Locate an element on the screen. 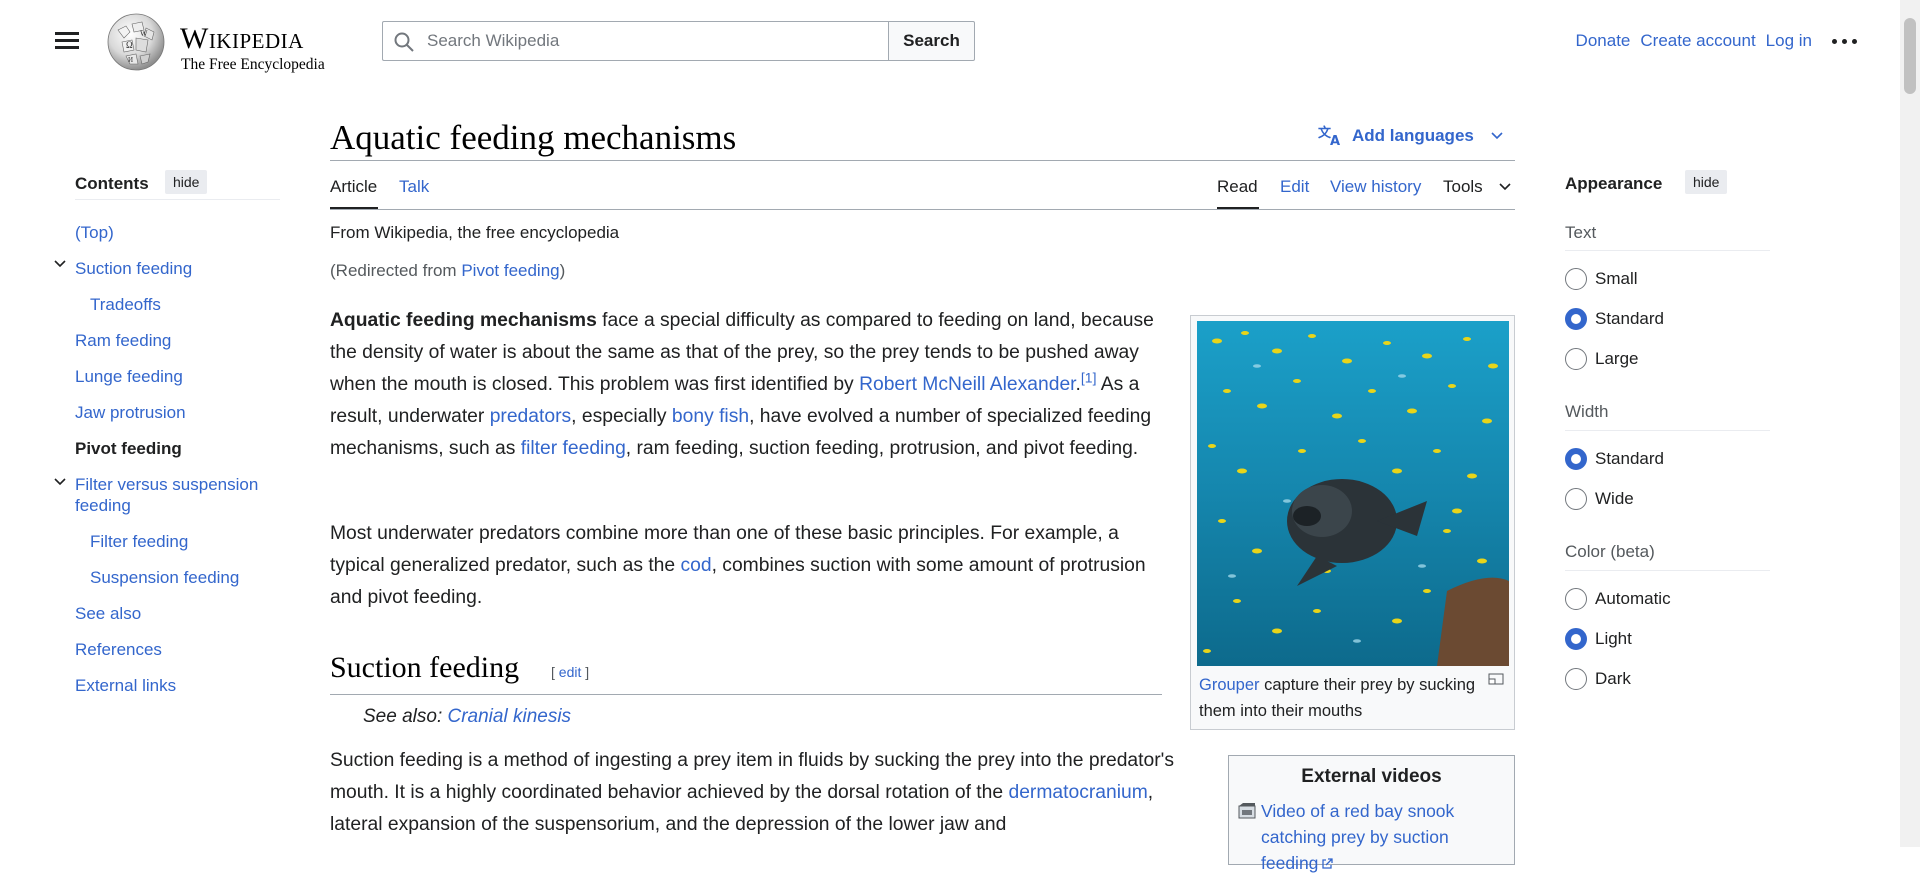 The image size is (1920, 876). toc-item-ram-feeding: Ram feeding is located at coordinates (123, 341).